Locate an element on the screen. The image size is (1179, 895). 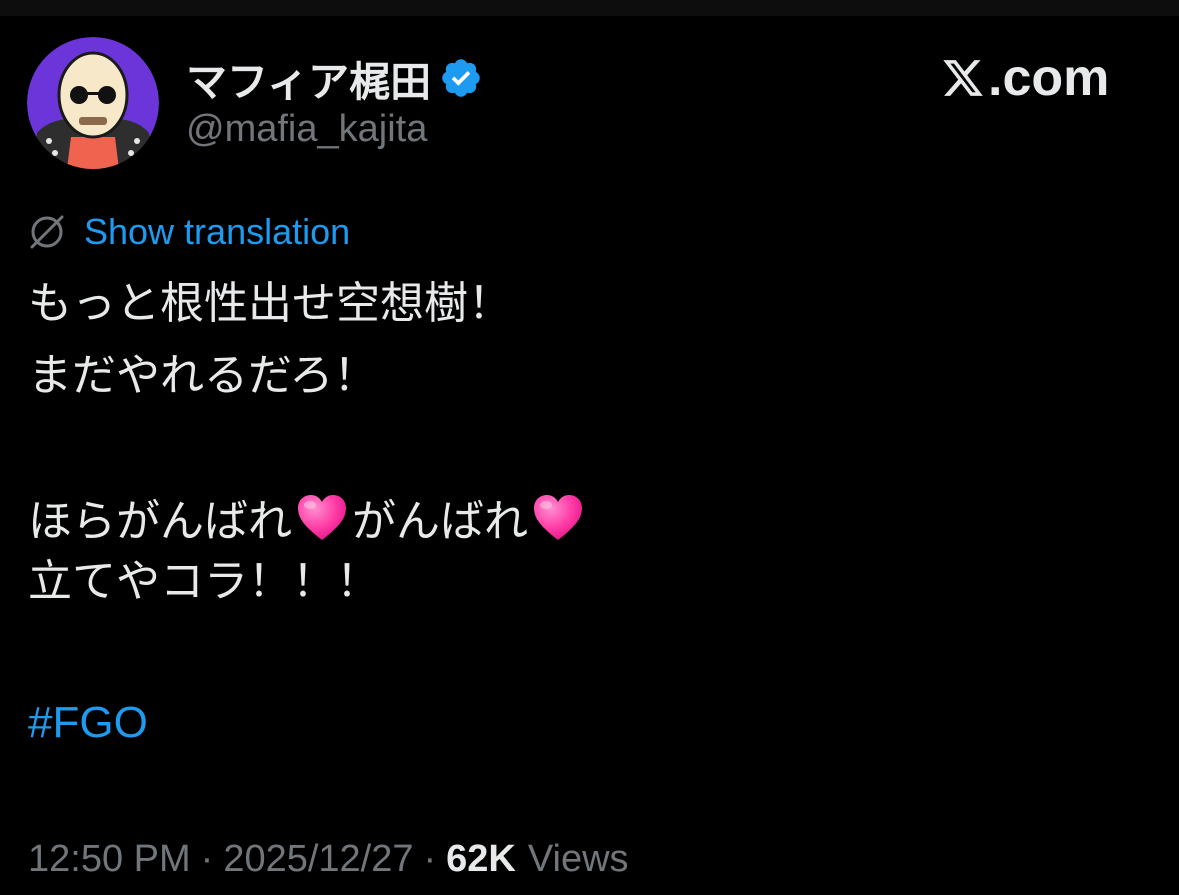
tweet-line-3: ほらがんばれ がんばれ is located at coordinates (308, 518).